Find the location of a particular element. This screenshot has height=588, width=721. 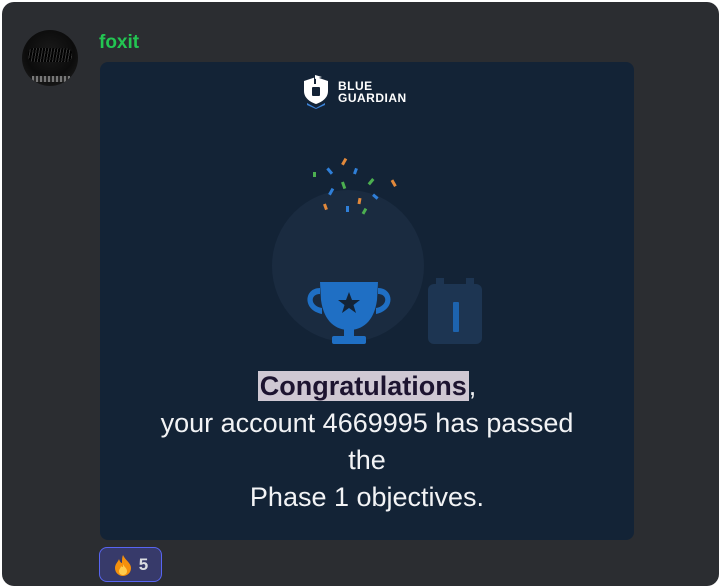

guardian-shield-icon is located at coordinates (316, 92).